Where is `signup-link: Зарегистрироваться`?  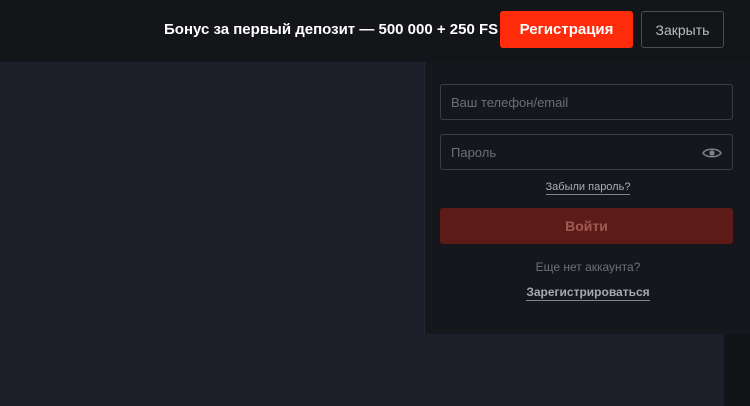
signup-link: Зарегистрироваться is located at coordinates (588, 293).